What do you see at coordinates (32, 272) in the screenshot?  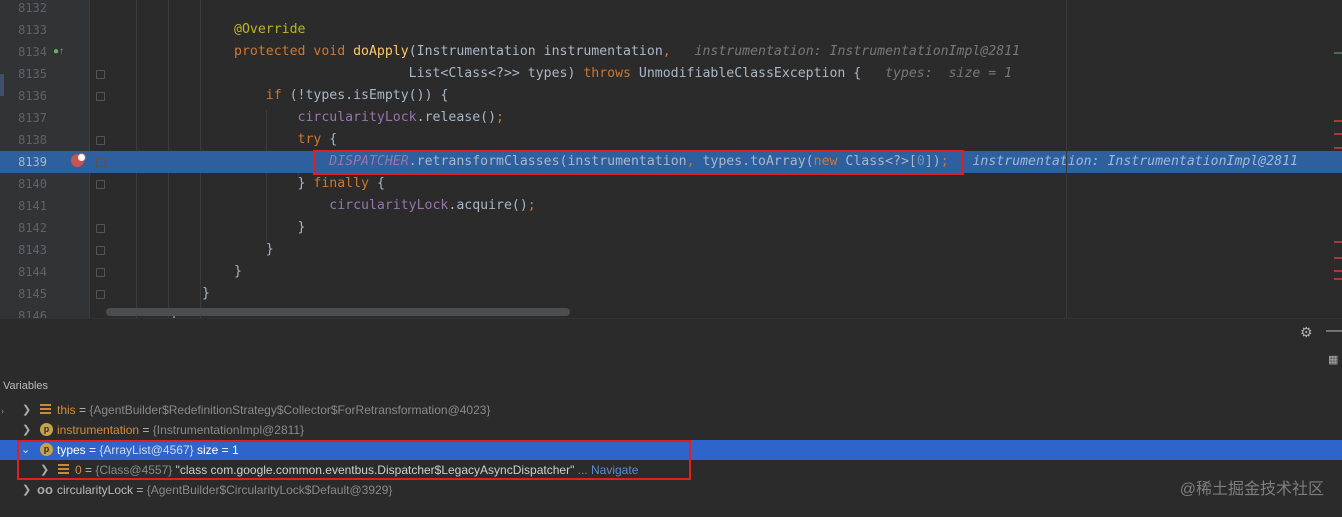 I see `line-number: 8144` at bounding box center [32, 272].